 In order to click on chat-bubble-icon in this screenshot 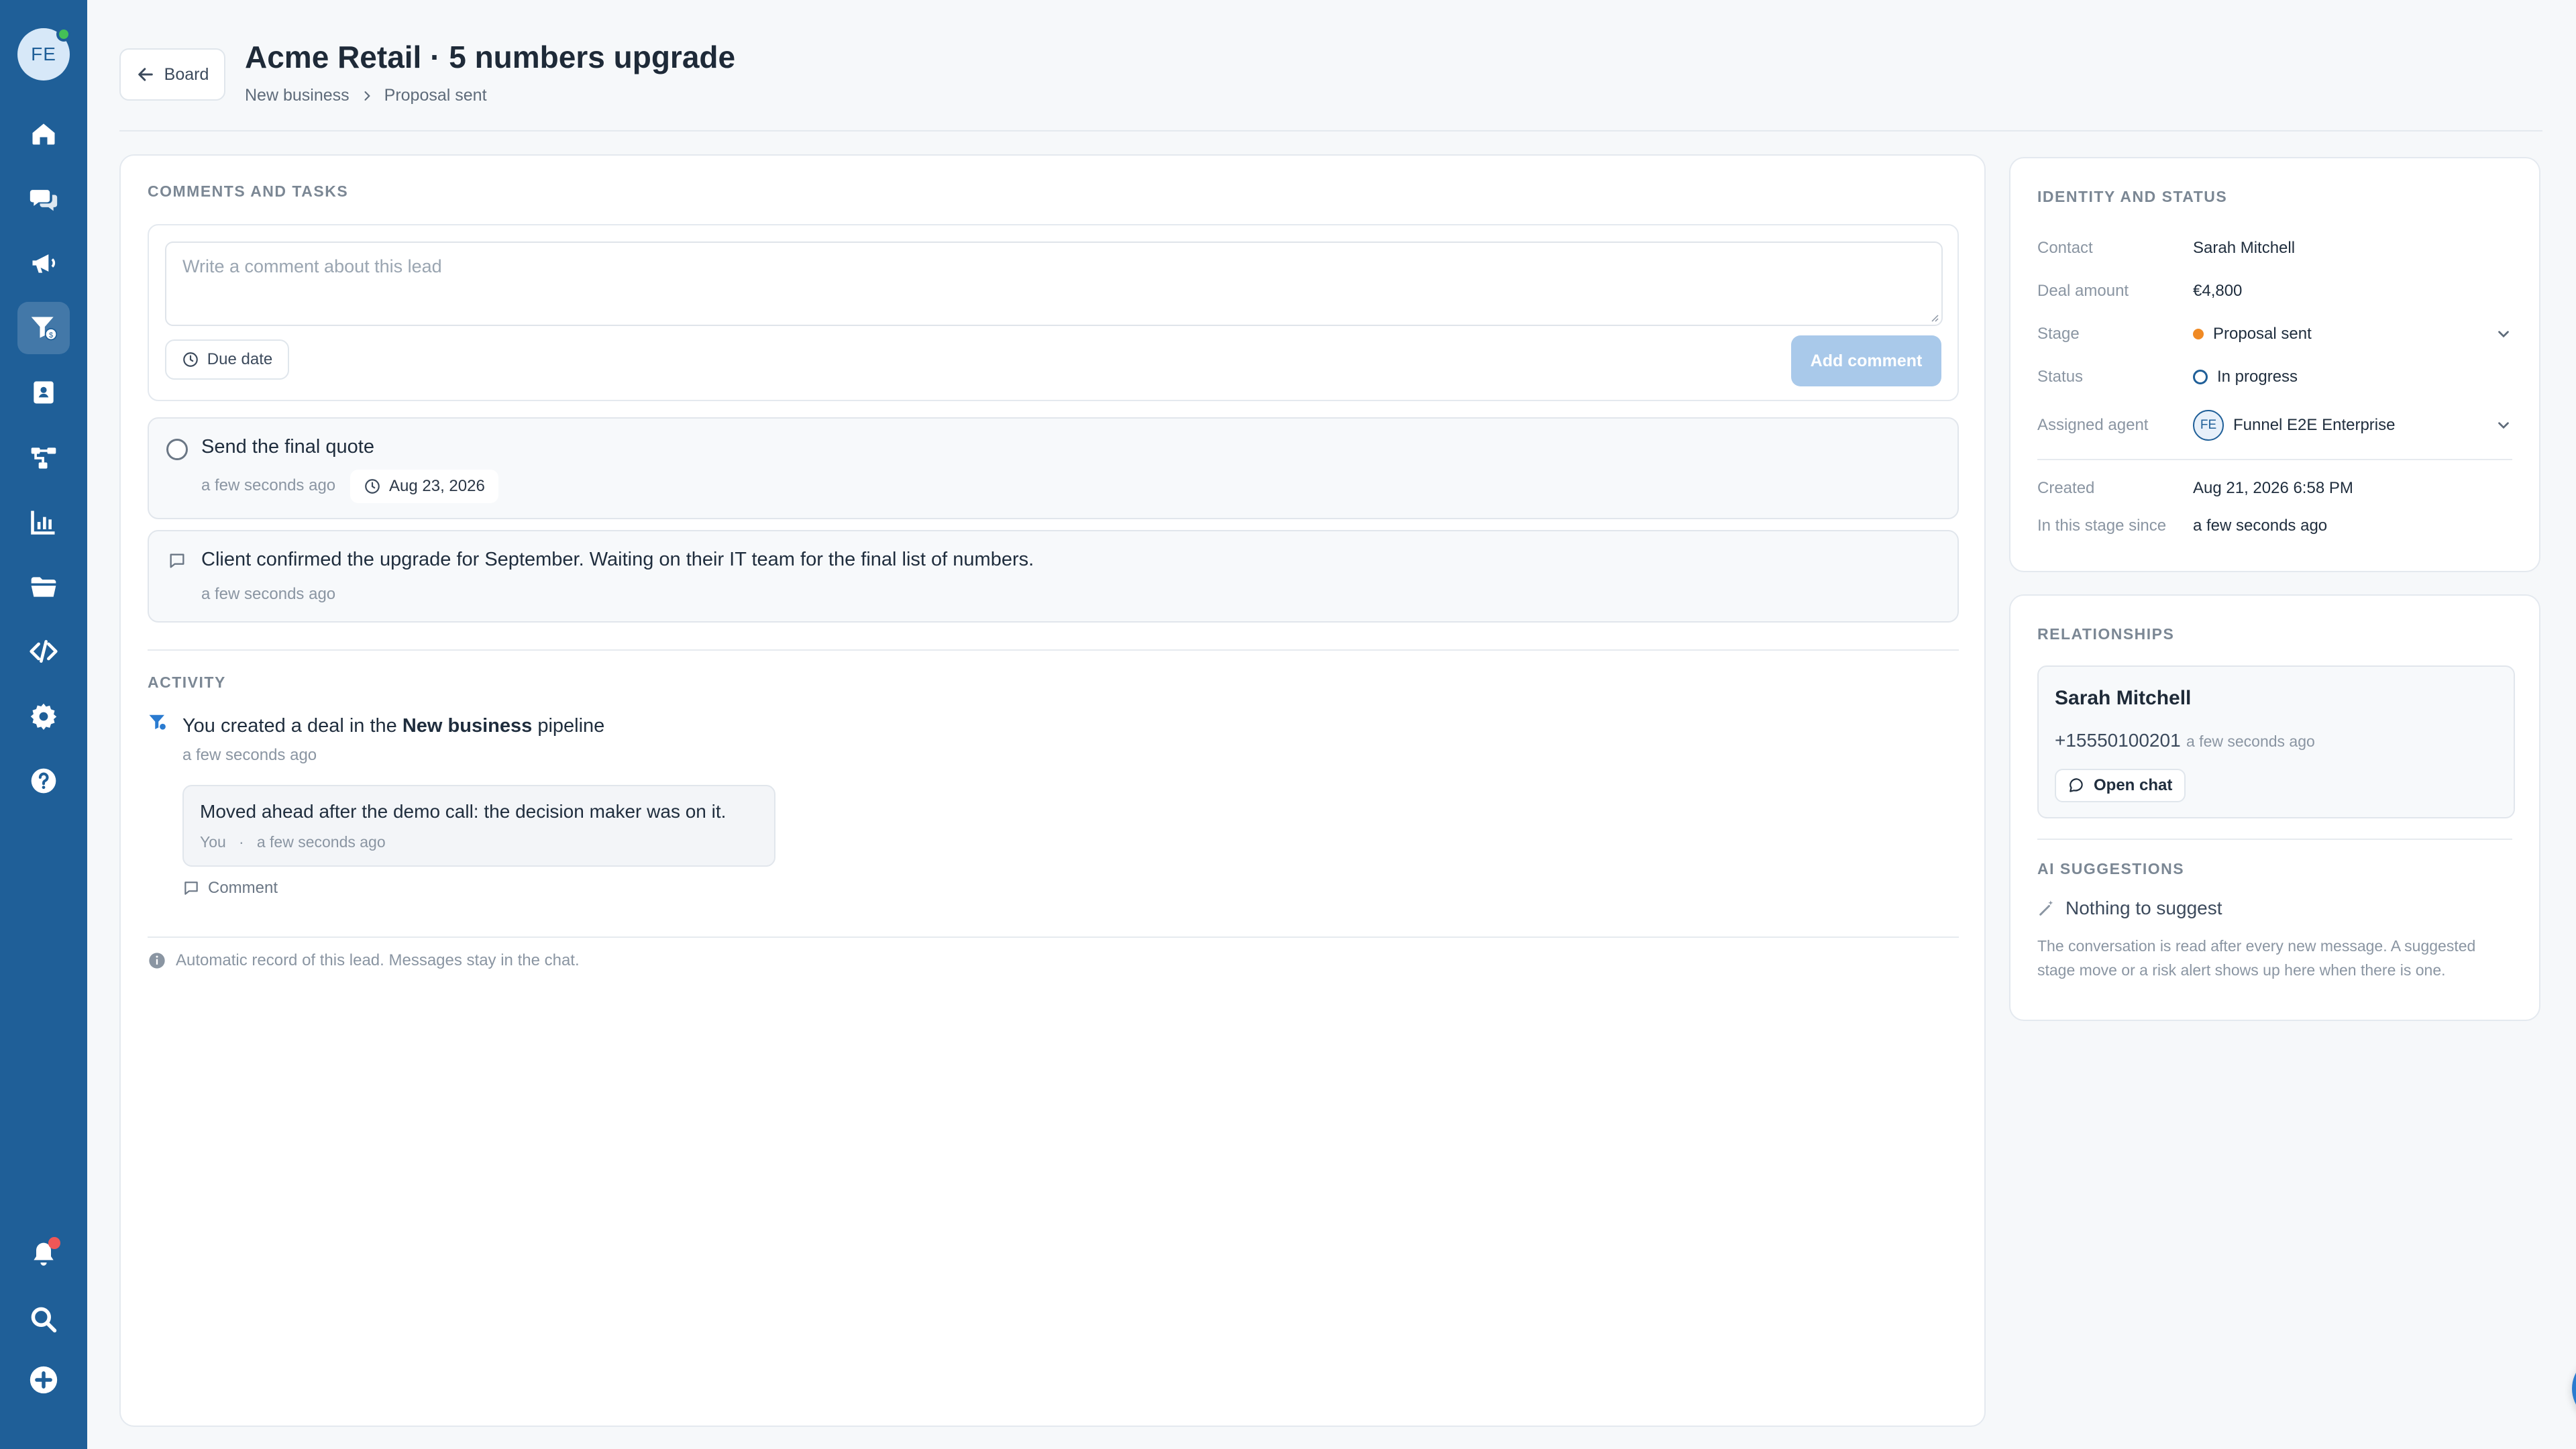, I will do `click(2076, 785)`.